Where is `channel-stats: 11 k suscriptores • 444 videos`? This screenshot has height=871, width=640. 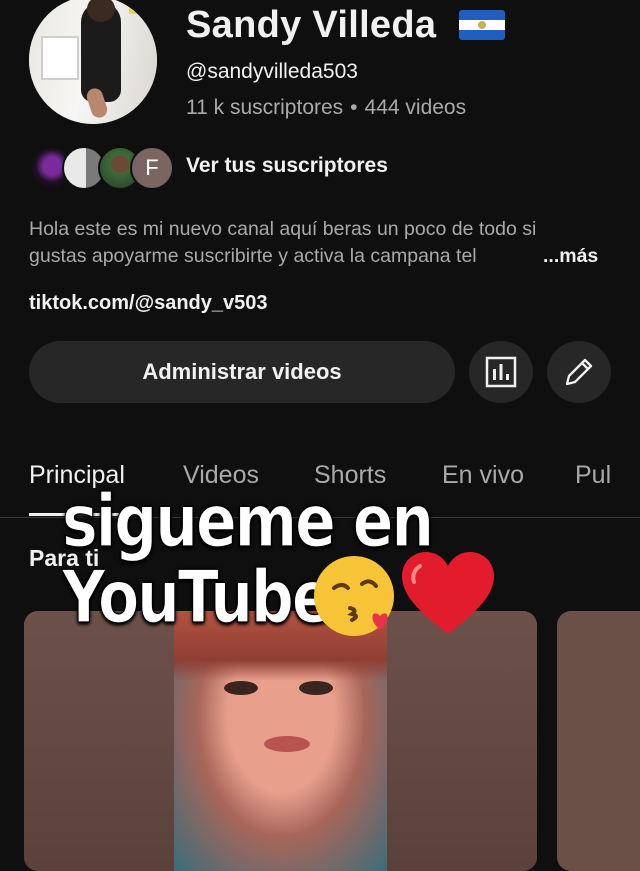 channel-stats: 11 k suscriptores • 444 videos is located at coordinates (326, 108).